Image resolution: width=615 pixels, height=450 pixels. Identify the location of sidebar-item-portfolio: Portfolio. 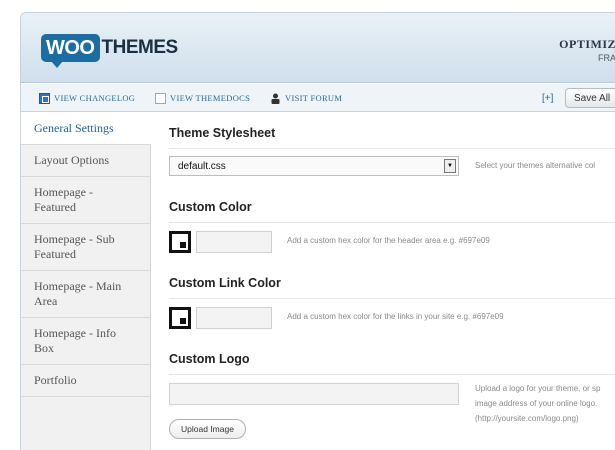
(85, 381).